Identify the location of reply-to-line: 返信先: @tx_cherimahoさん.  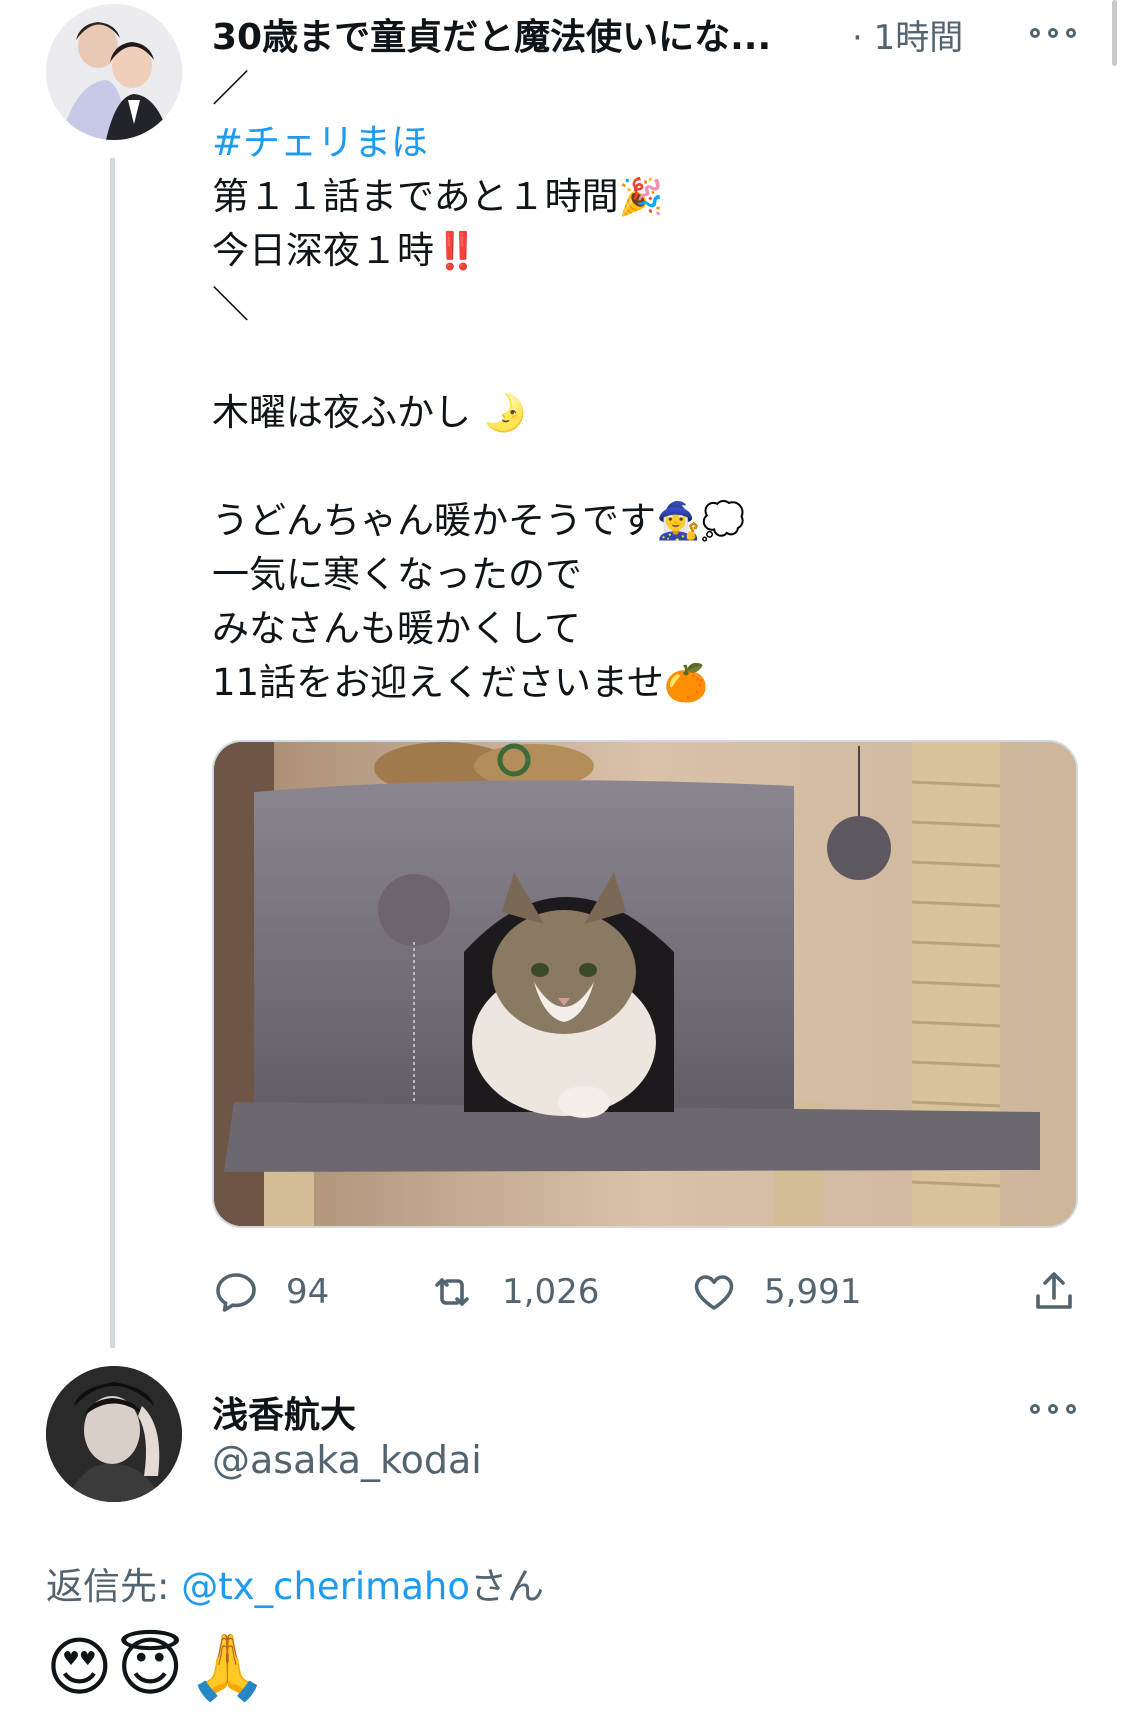
(295, 1586).